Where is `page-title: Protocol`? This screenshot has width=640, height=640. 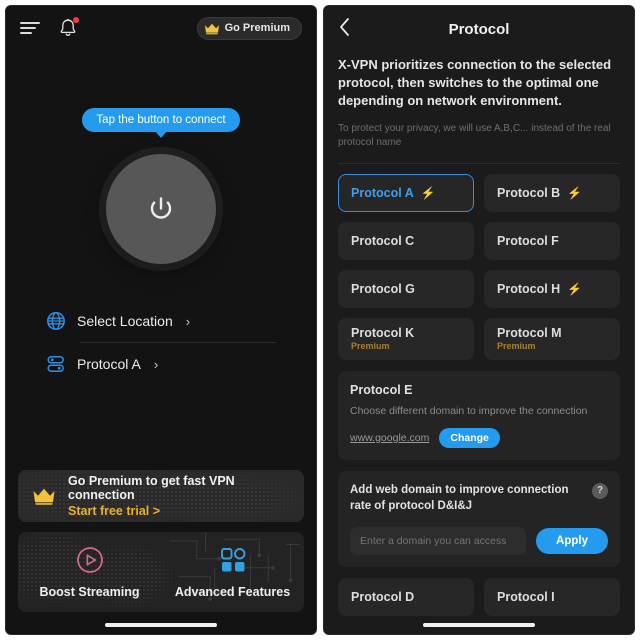 page-title: Protocol is located at coordinates (479, 29).